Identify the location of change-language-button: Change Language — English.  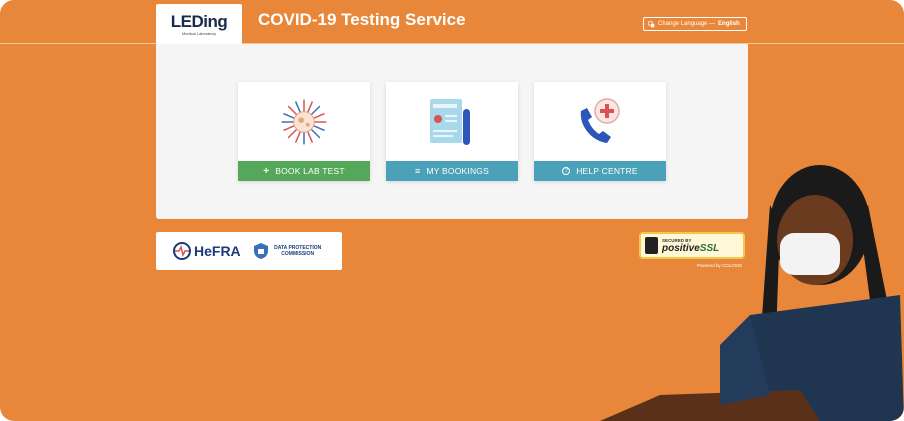
(695, 24).